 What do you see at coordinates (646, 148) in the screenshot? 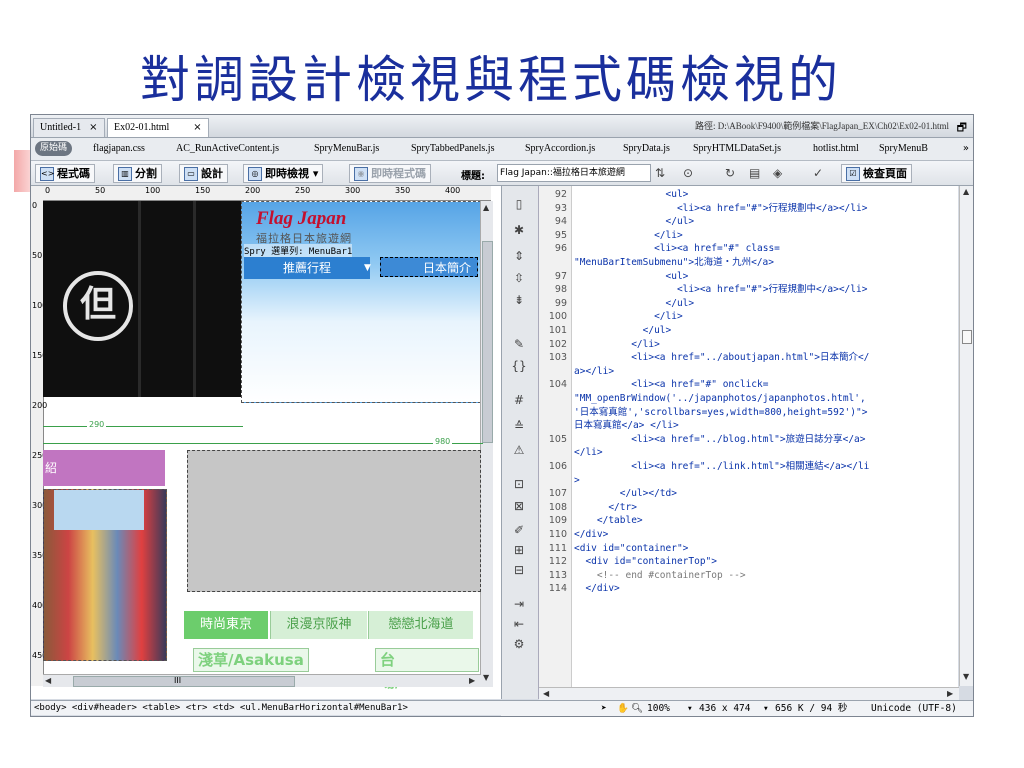
I see `related-file: SpryData.js` at bounding box center [646, 148].